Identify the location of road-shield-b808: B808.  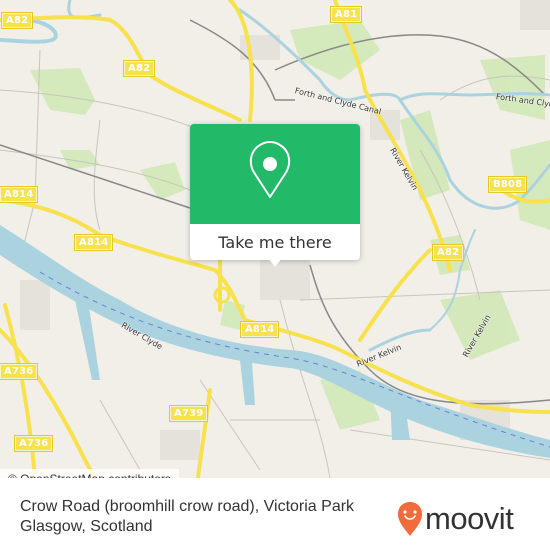
(507, 184).